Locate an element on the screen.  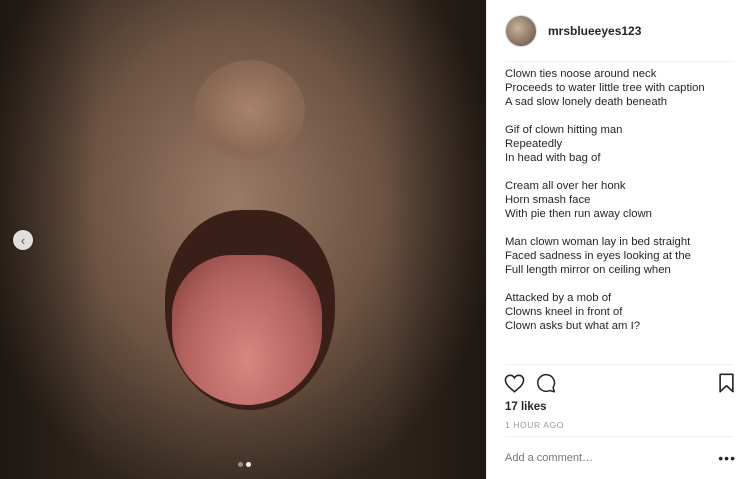
chevron-left-icon: ‹ is located at coordinates (23, 240).